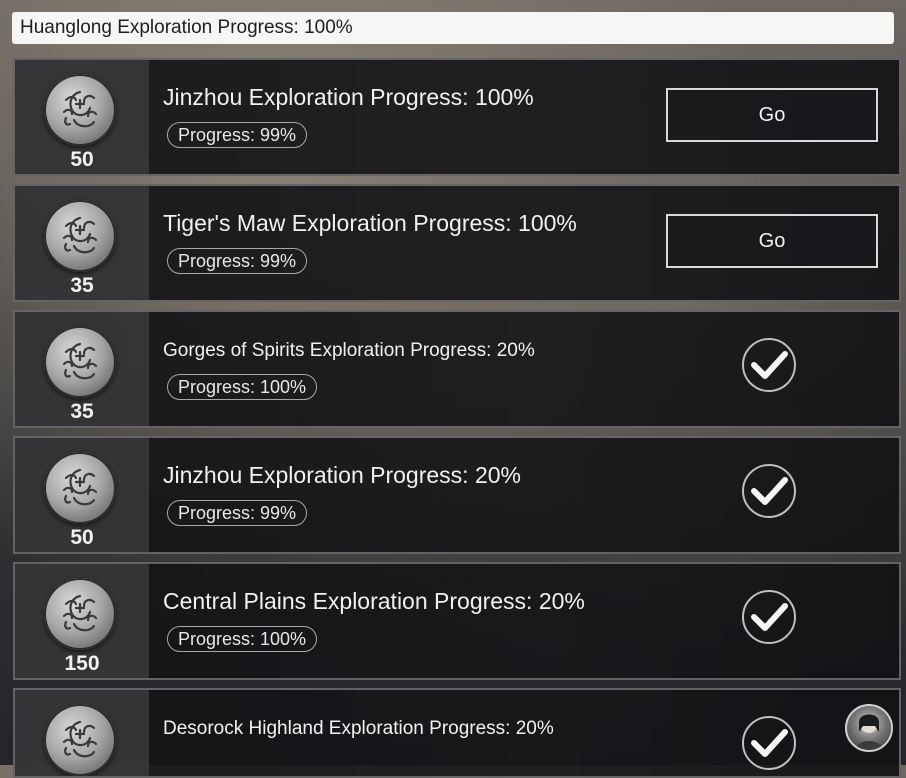 Image resolution: width=906 pixels, height=778 pixels. I want to click on header-title: Huanglong Exploration Progress: 100%, so click(186, 27).